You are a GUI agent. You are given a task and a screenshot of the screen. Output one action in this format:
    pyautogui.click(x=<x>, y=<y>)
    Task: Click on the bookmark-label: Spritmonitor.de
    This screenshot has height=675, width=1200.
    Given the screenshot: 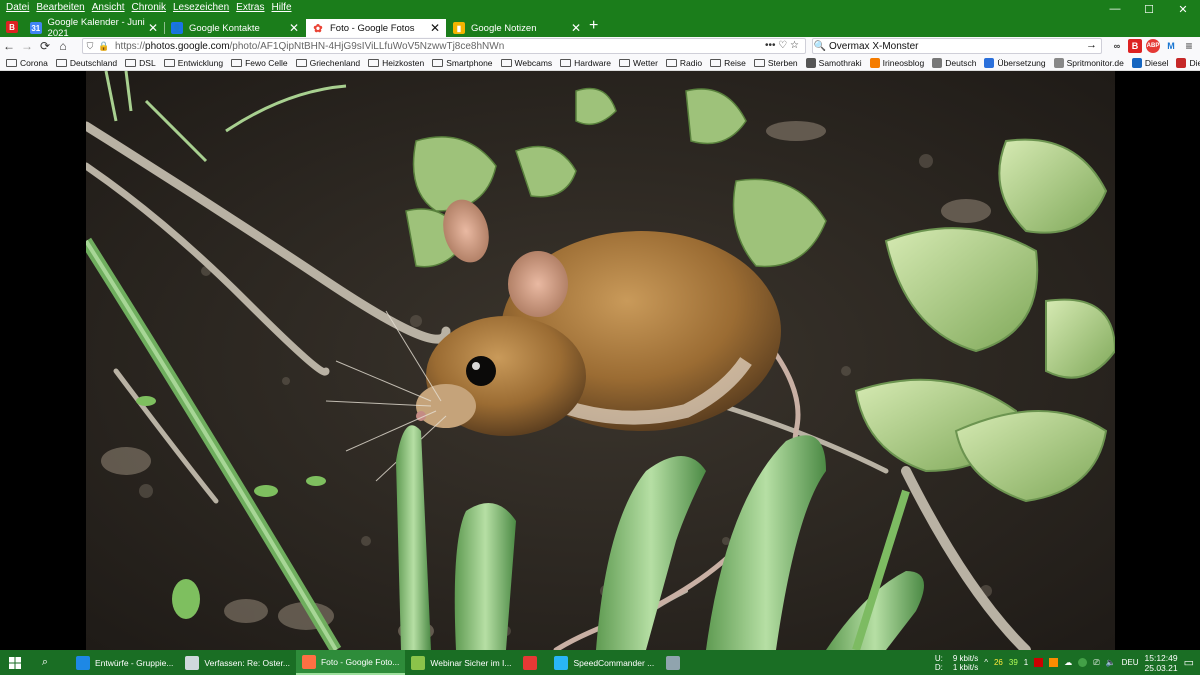 What is the action you would take?
    pyautogui.click(x=1095, y=62)
    